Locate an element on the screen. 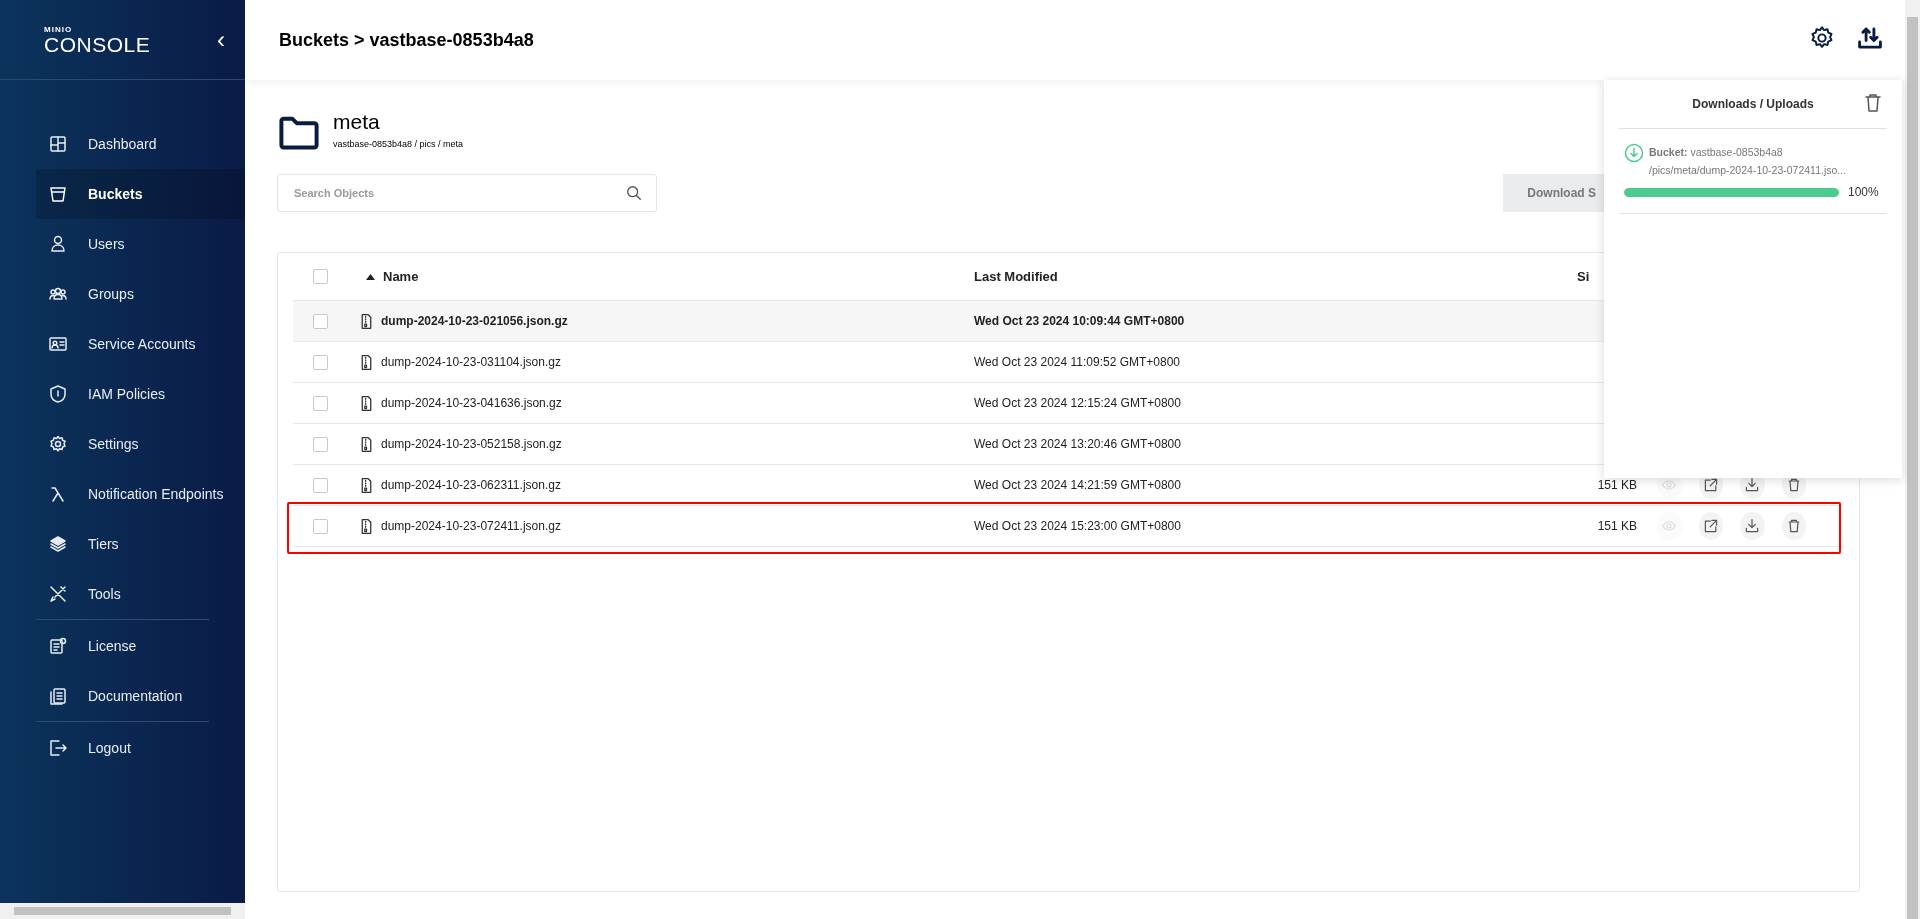 The height and width of the screenshot is (919, 1920). nav-item: Service Accounts is located at coordinates (140, 344).